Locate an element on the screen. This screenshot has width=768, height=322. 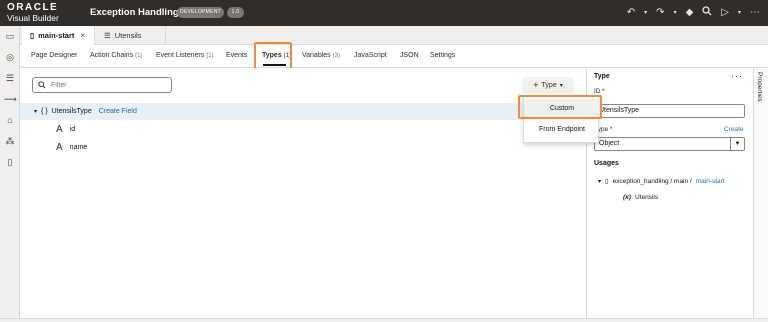
tab-settings: Settings is located at coordinates (442, 55).